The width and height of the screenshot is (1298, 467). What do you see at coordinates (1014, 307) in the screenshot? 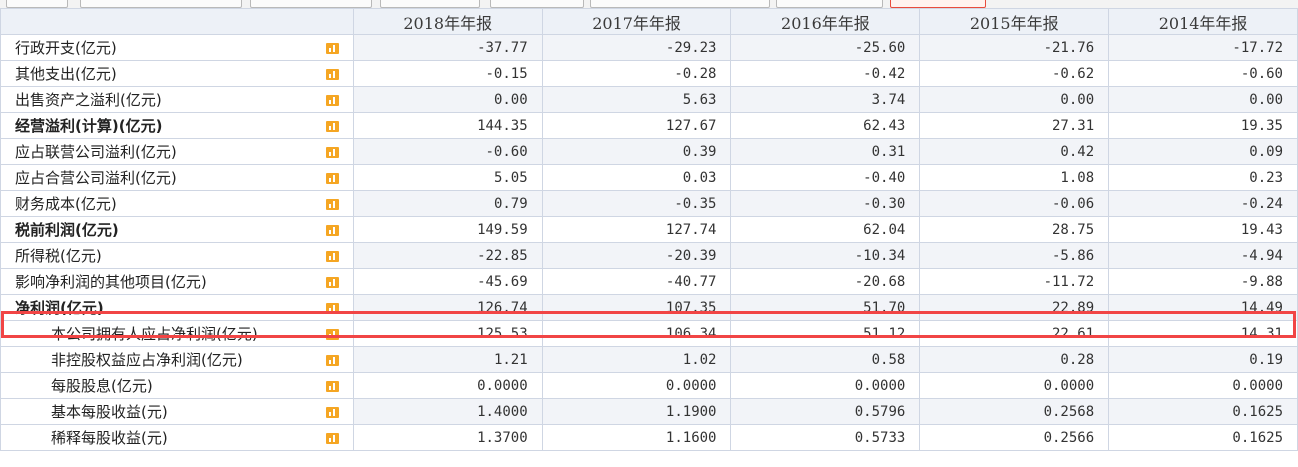
I see `value-cell: 22.89` at bounding box center [1014, 307].